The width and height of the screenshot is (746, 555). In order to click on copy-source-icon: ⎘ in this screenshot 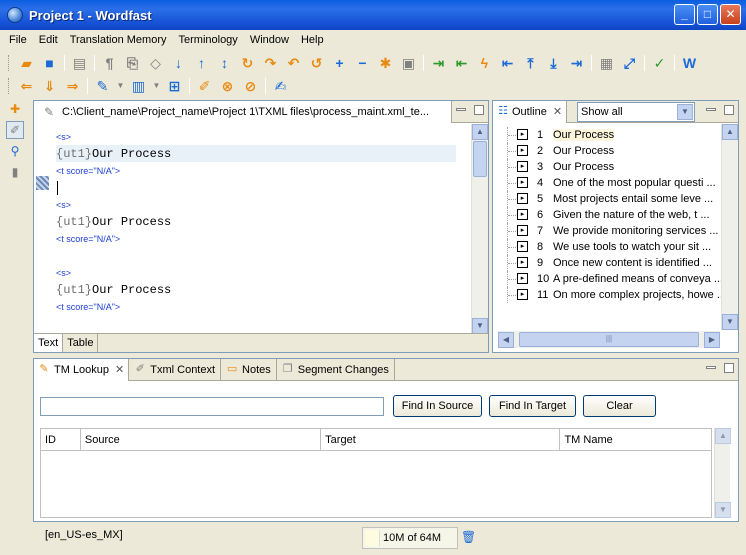, I will do `click(133, 63)`.